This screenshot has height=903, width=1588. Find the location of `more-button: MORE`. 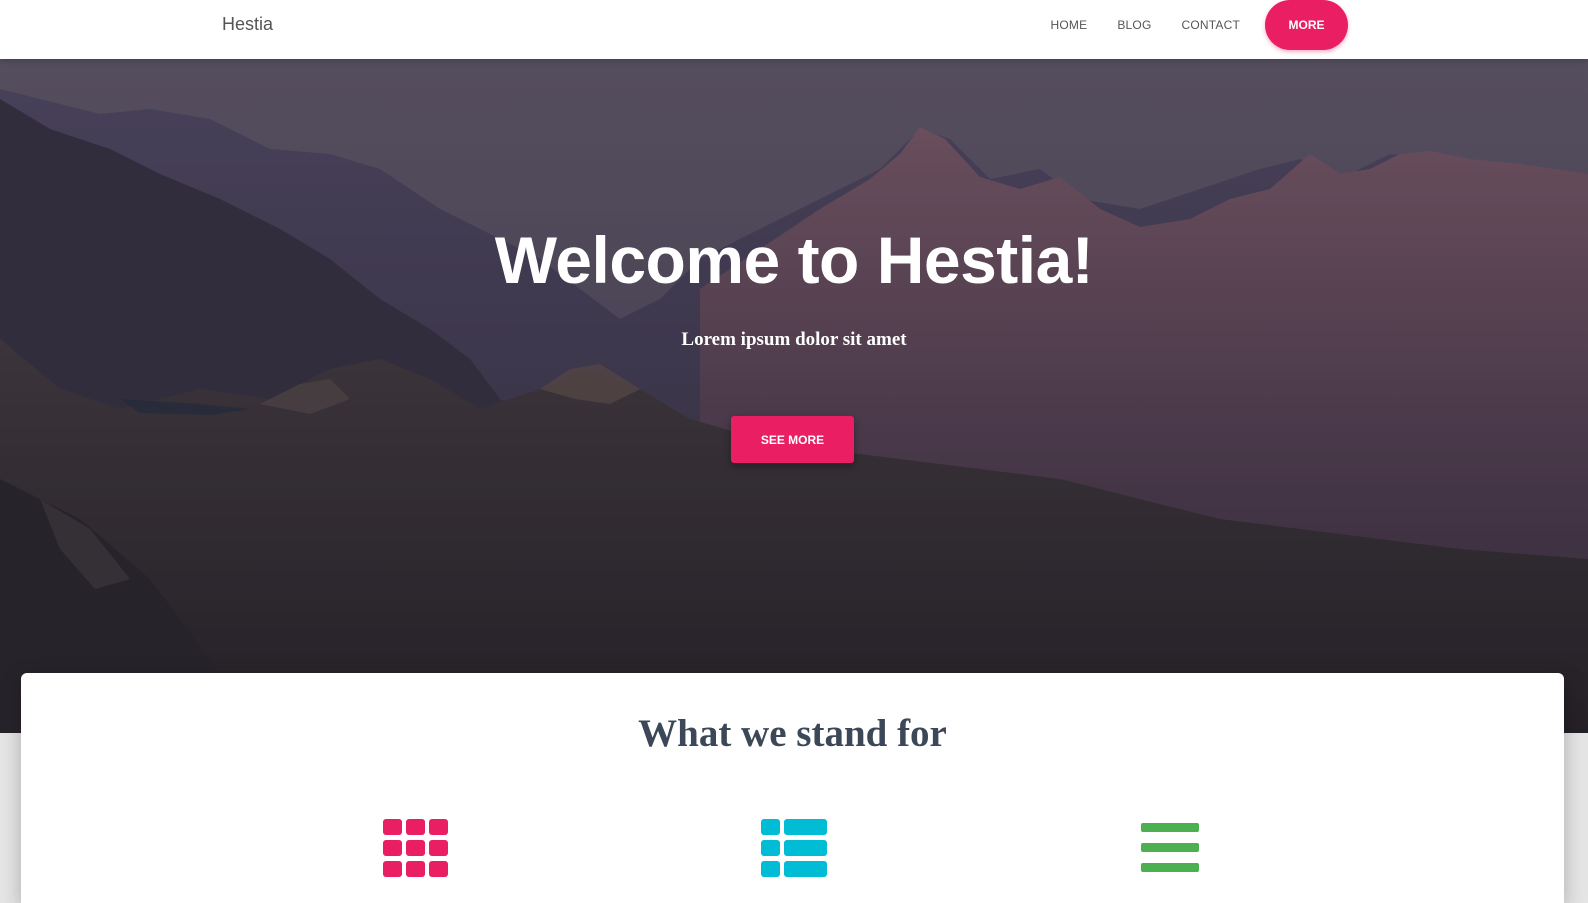

more-button: MORE is located at coordinates (1306, 25).